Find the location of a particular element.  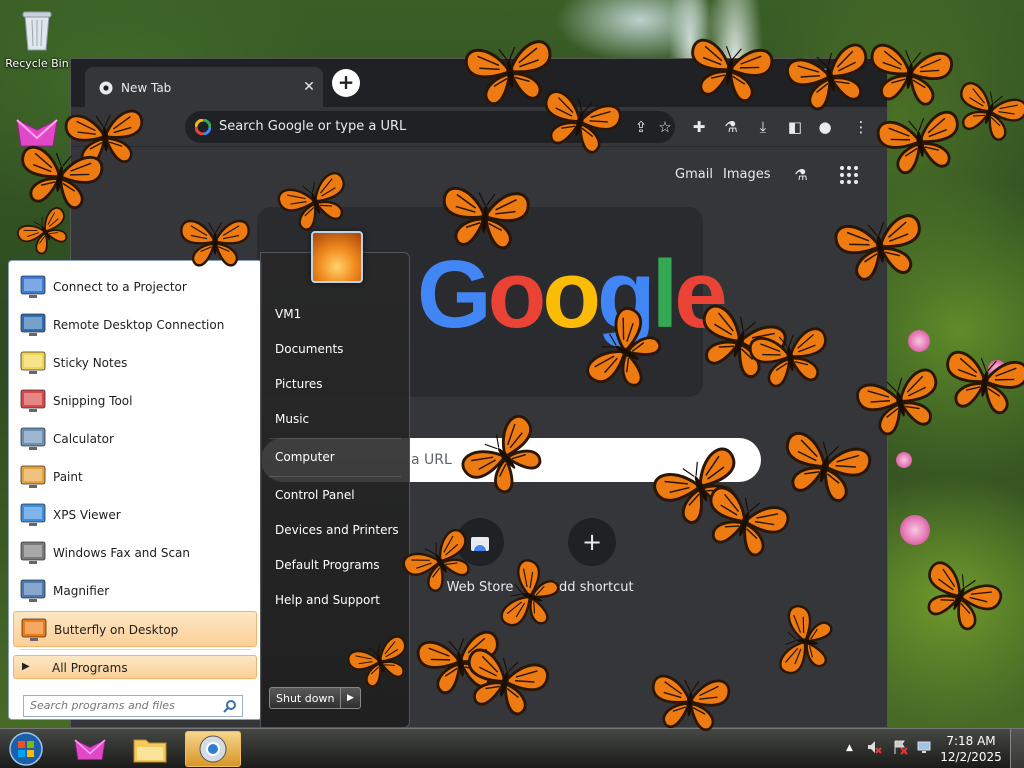

minimize-icon: — is located at coordinates (796, 71).